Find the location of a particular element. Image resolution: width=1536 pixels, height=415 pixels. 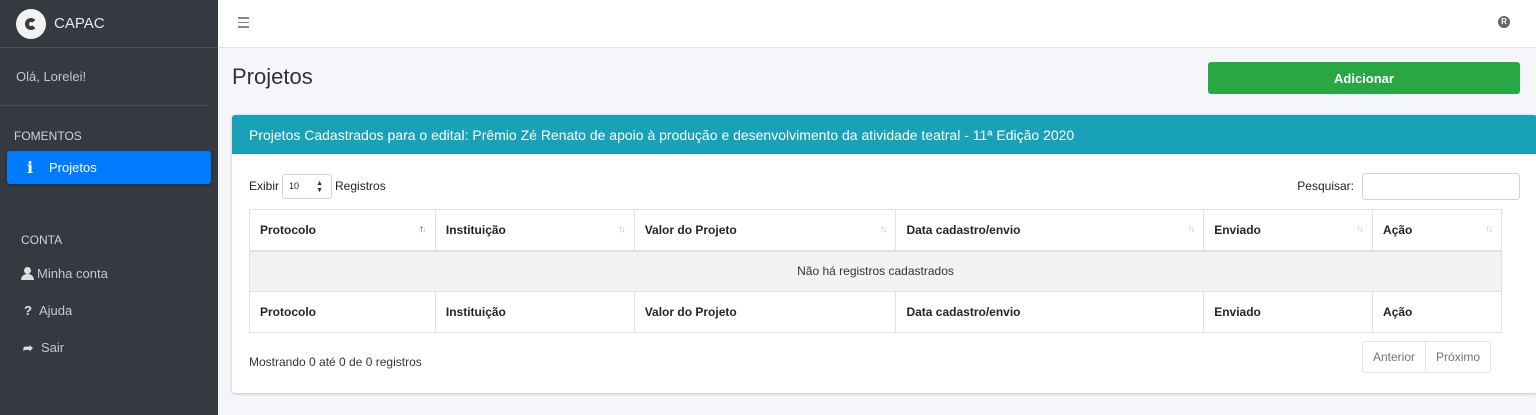

footer-instituicao: Instituição is located at coordinates (534, 312).